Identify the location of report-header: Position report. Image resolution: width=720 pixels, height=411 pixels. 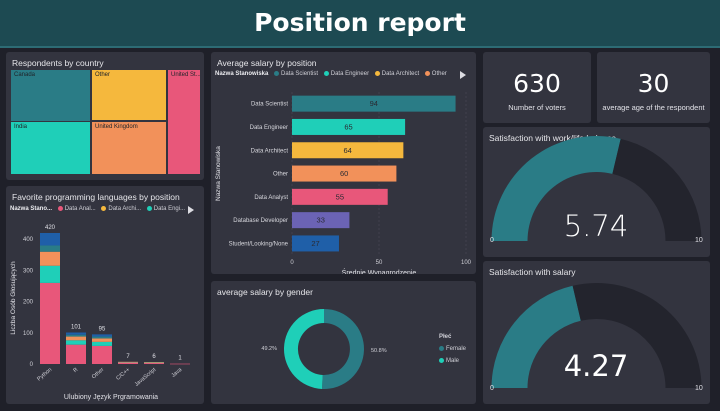
(360, 24).